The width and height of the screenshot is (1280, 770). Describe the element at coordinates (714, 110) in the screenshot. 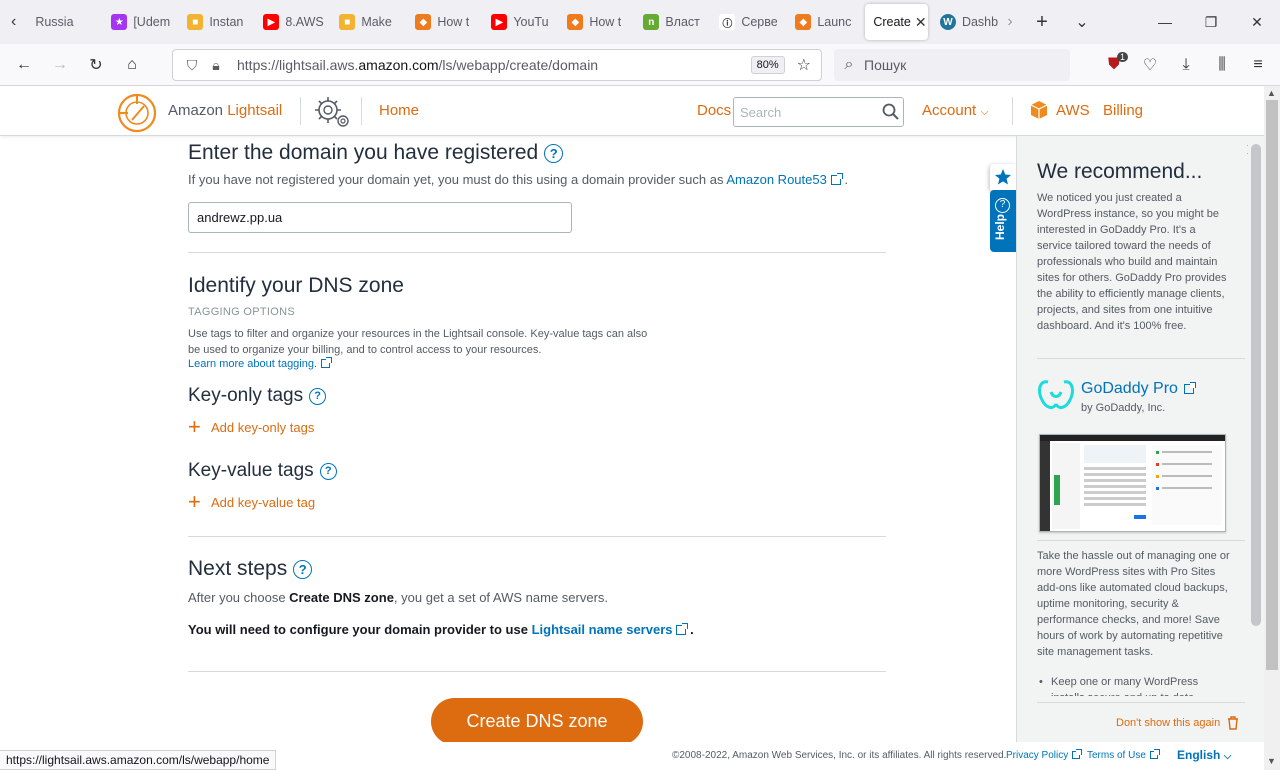

I see `docs-link: Docs` at that location.